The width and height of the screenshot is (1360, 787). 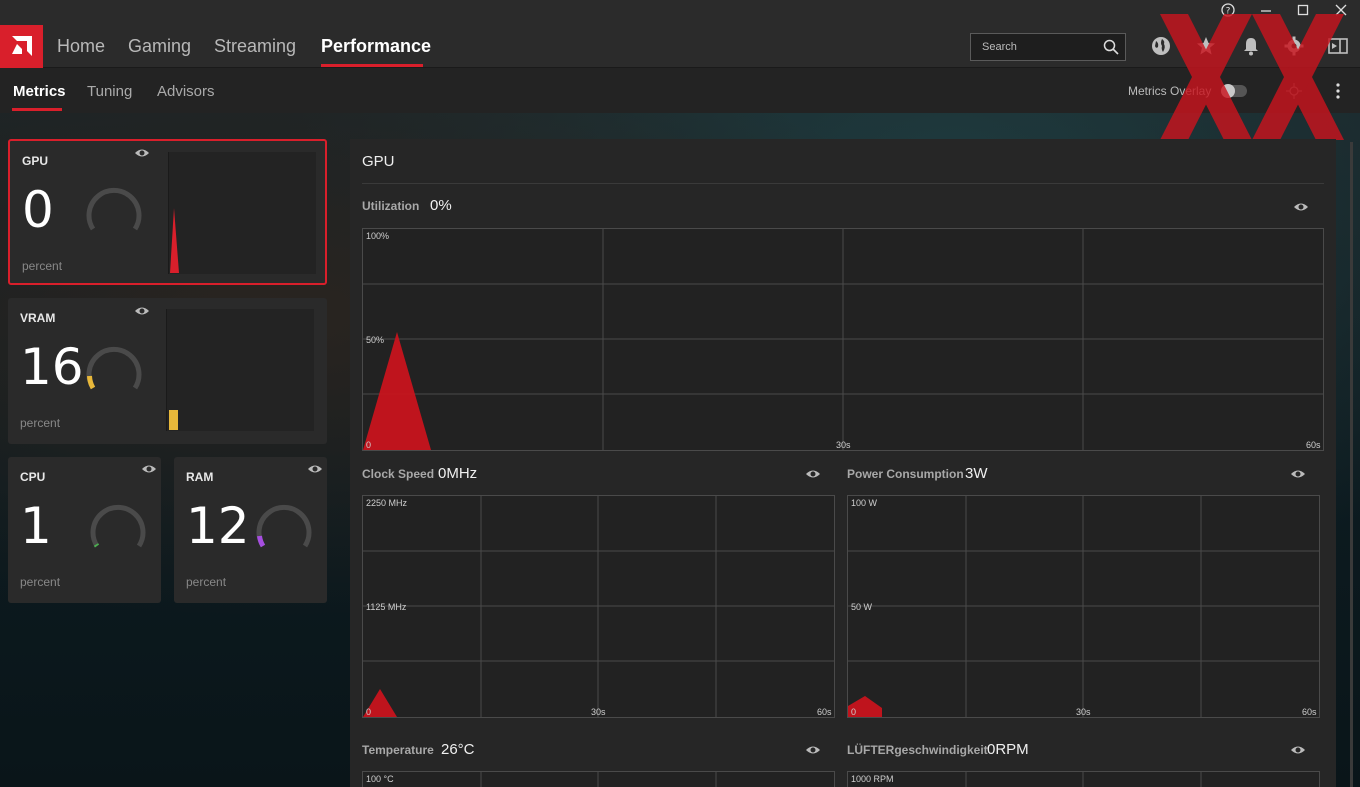 I want to click on amd-logo, so click(x=21, y=46).